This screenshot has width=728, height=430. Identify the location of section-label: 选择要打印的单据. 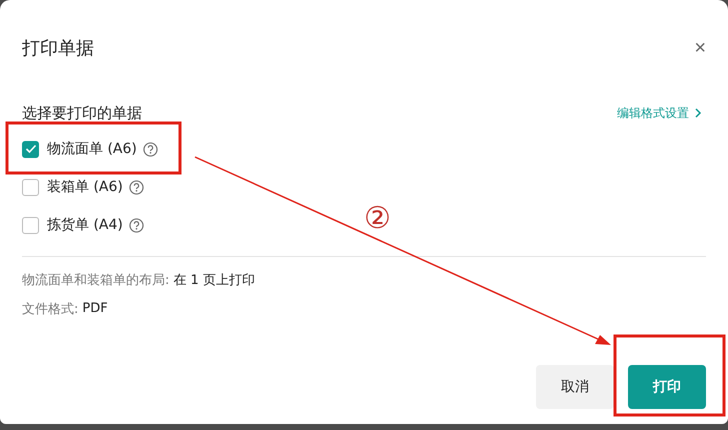
(82, 113).